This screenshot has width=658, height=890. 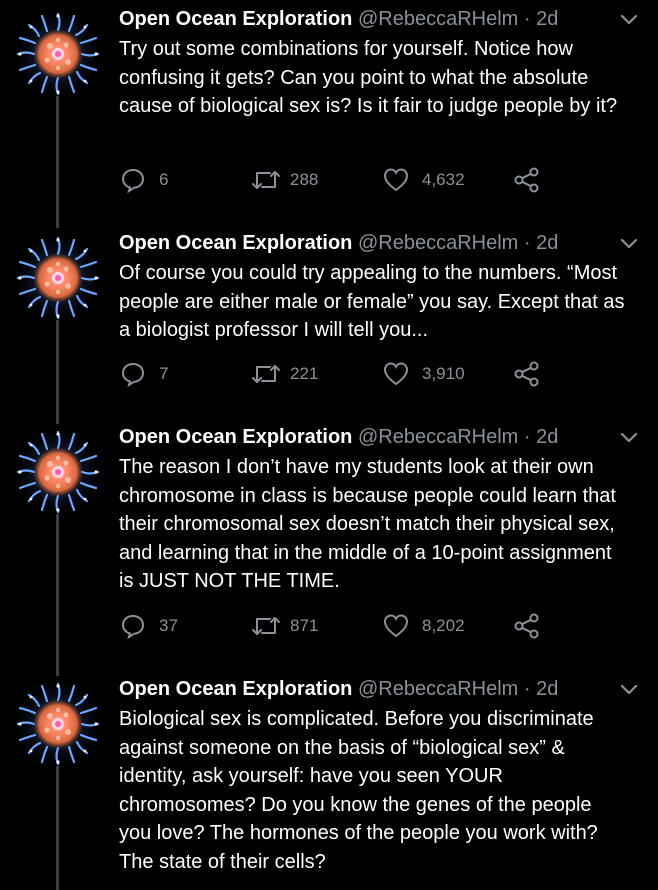 I want to click on like-button: 3,910, so click(x=423, y=374).